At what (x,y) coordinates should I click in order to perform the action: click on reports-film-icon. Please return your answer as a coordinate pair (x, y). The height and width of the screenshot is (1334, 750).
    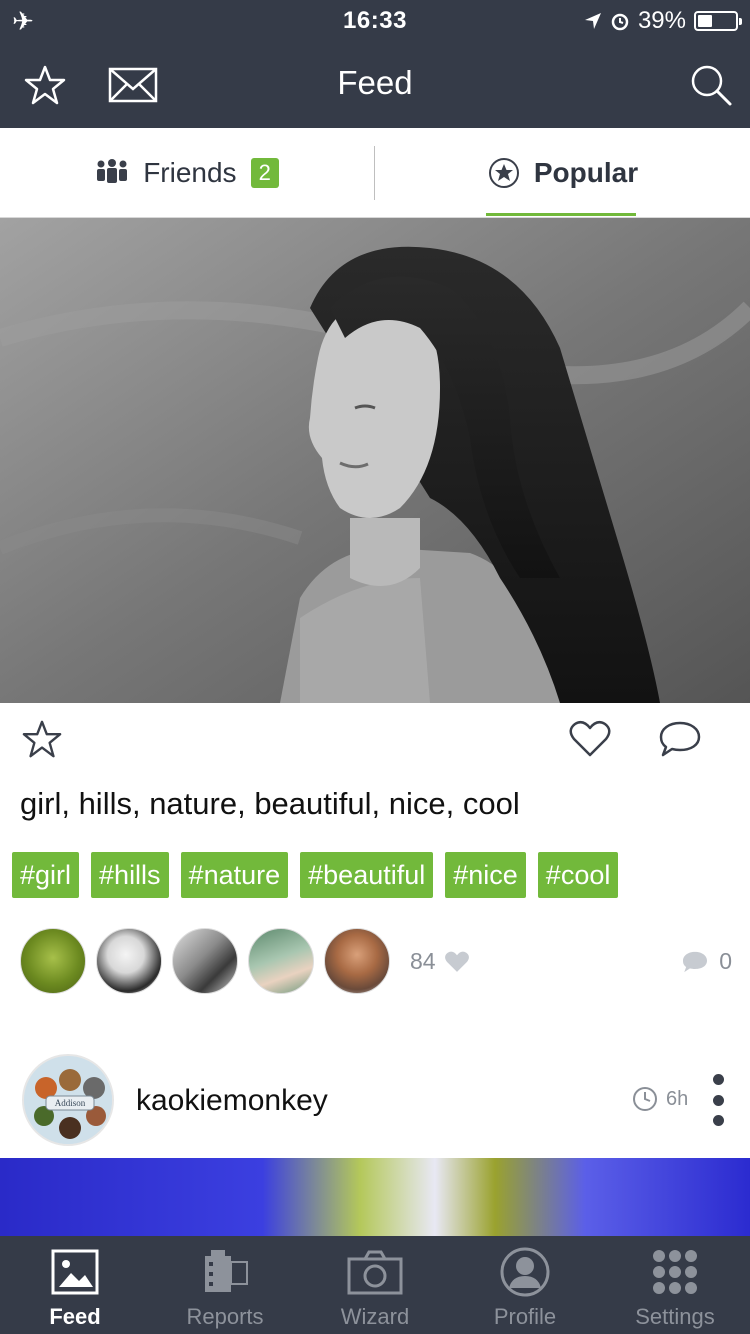
    Looking at the image, I should click on (225, 1272).